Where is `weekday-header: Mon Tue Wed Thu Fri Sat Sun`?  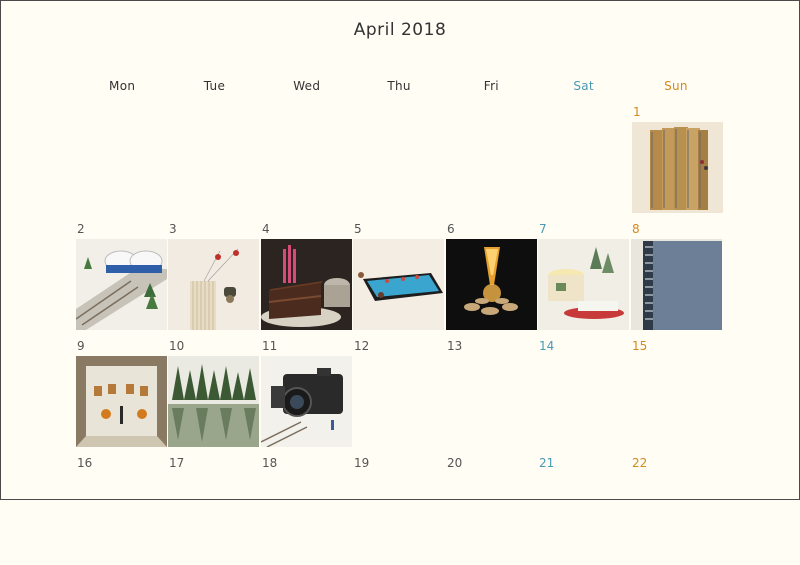
weekday-header: Mon Tue Wed Thu Fri Sat Sun is located at coordinates (401, 86).